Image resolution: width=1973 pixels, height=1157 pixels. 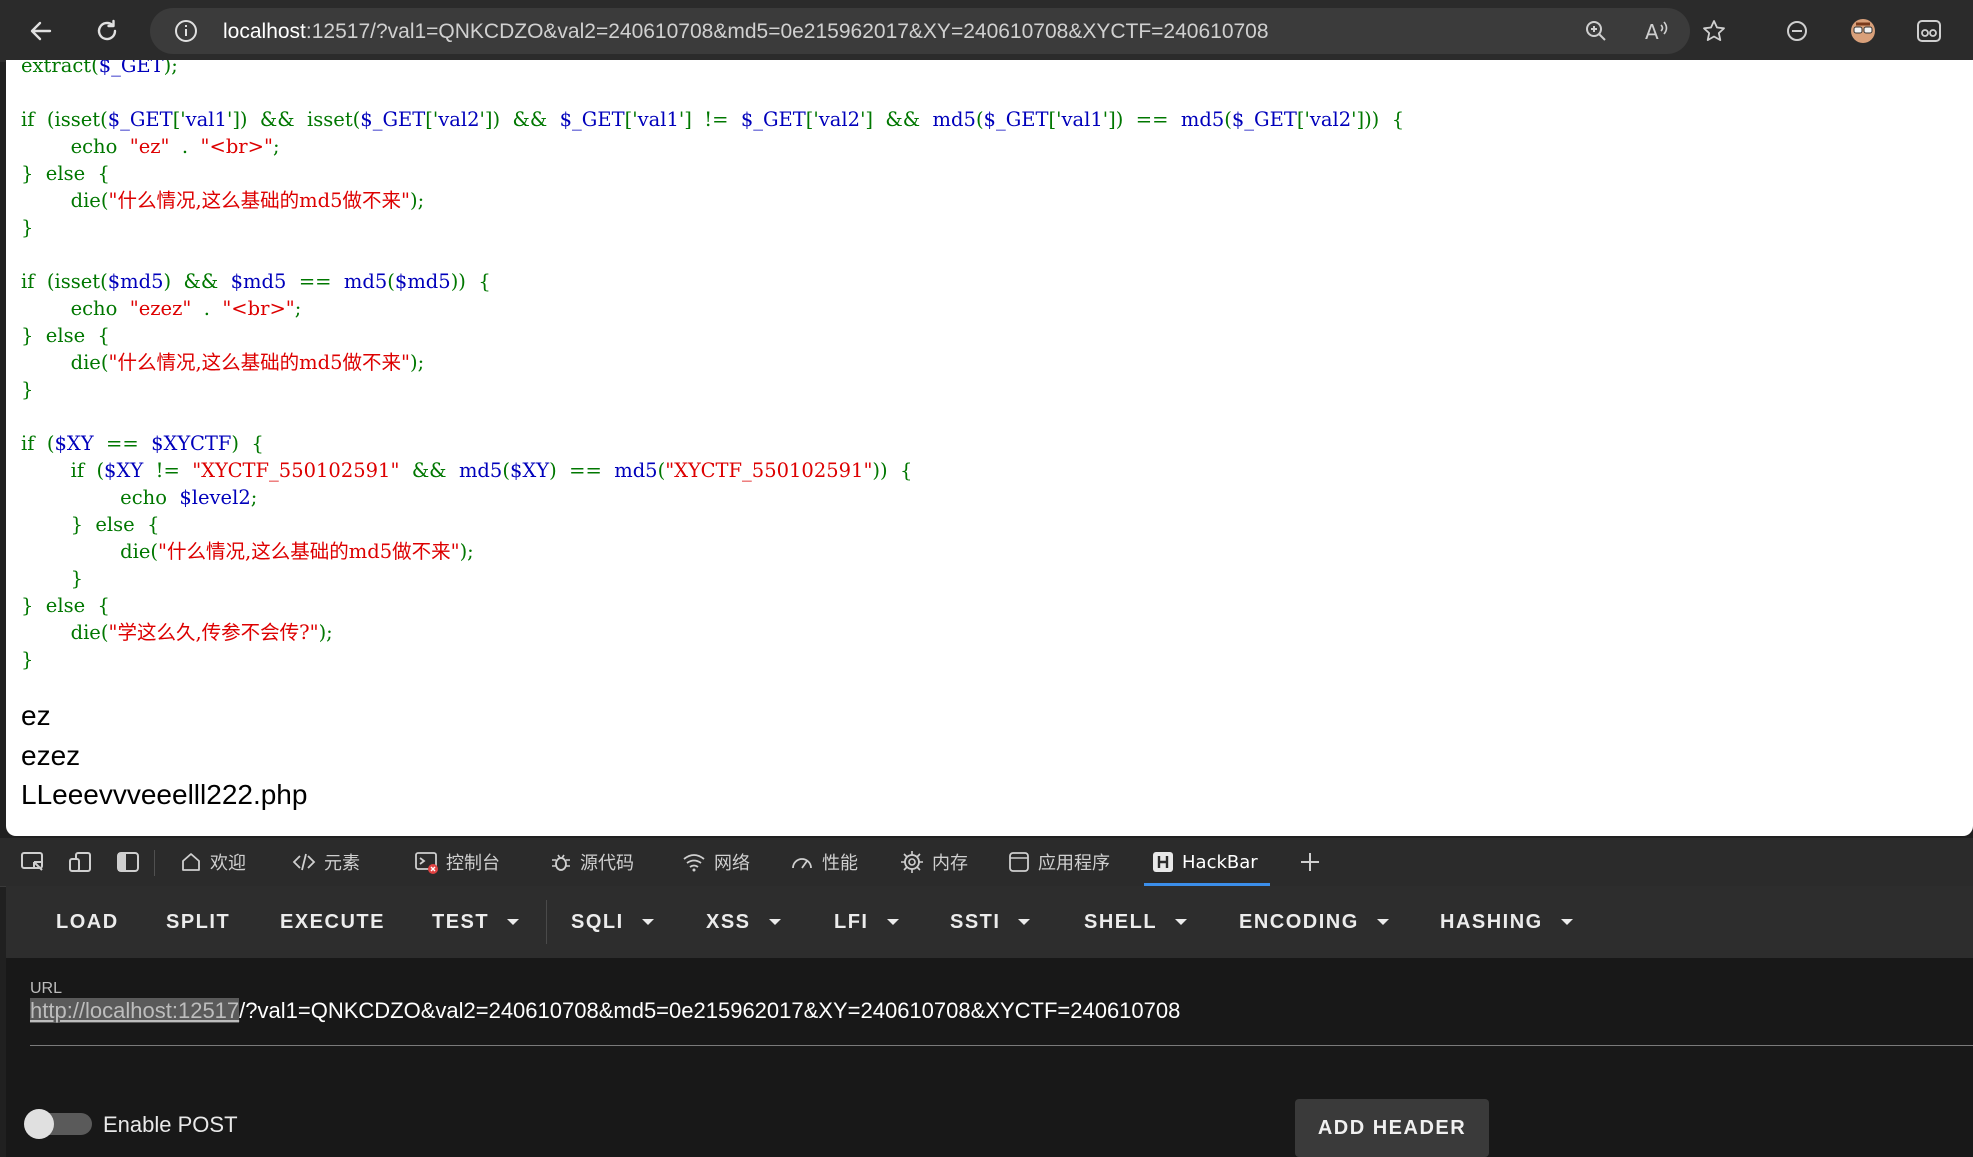 I want to click on execute-button: EXECUTE, so click(x=332, y=922).